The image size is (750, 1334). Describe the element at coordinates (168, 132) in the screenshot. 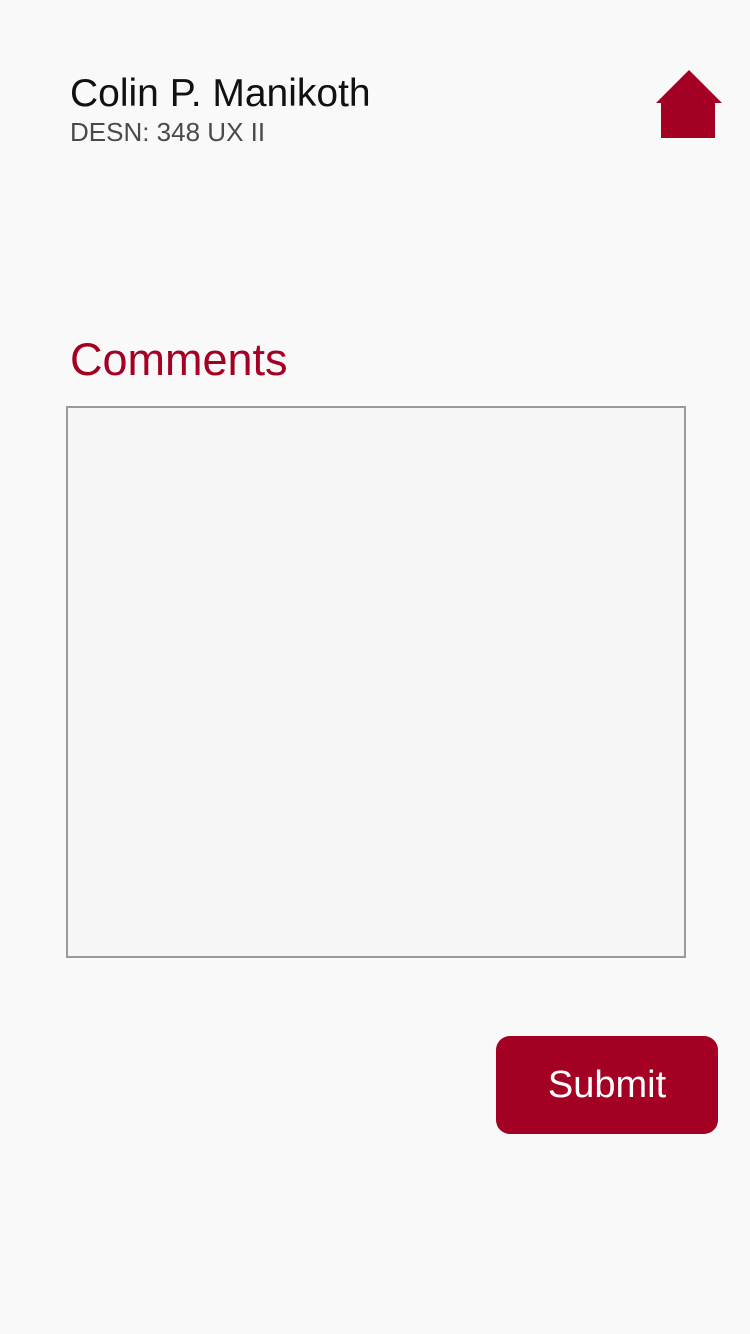

I see `course-label: DESN: 348 UX II` at that location.